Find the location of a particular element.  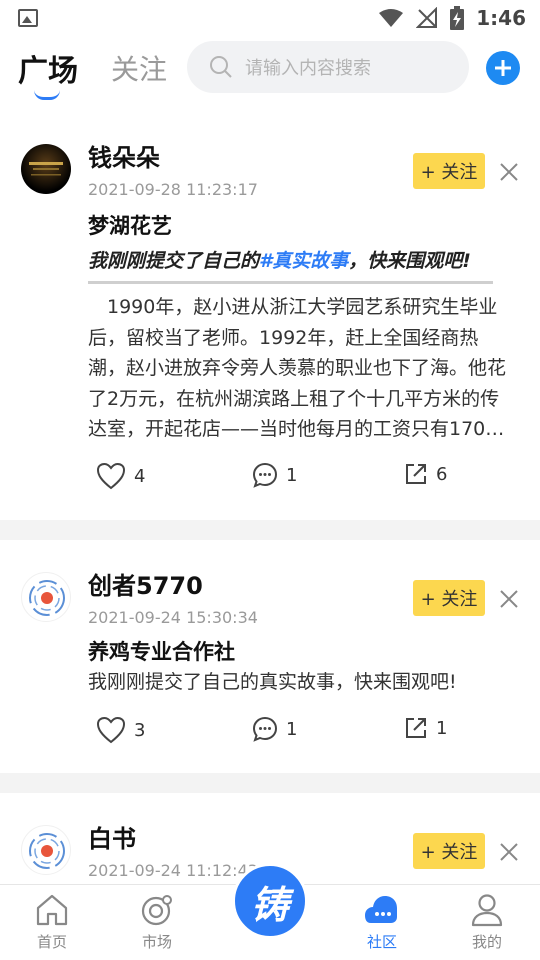

add-post-button is located at coordinates (503, 68).